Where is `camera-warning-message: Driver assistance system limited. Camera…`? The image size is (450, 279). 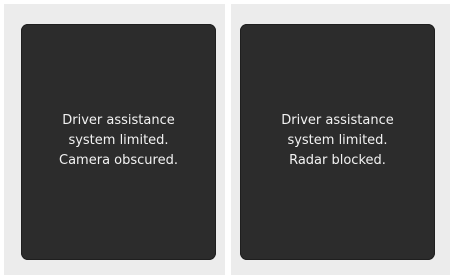
camera-warning-message: Driver assistance system limited. Camera… is located at coordinates (118, 141).